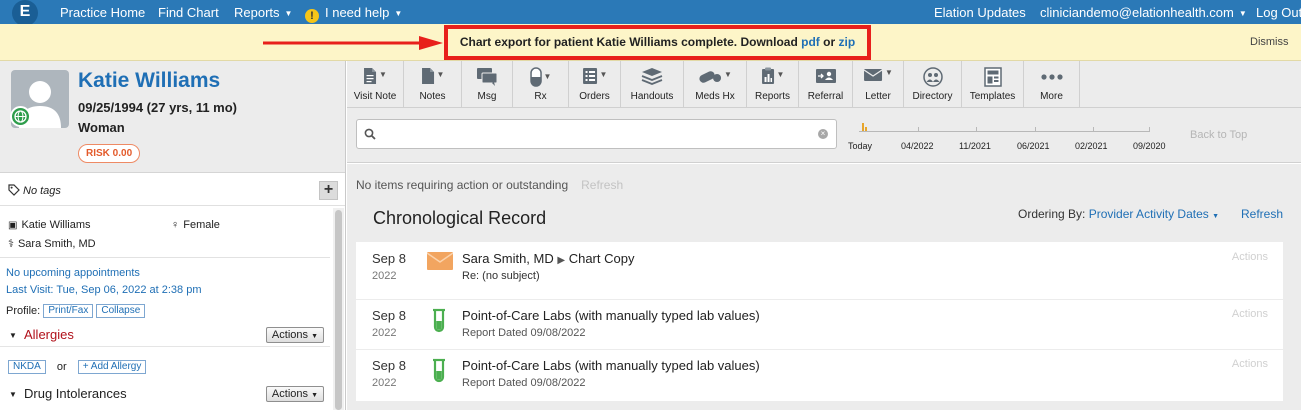  I want to click on allergies-header: ▼ Allergies Actions ▼, so click(165, 336).